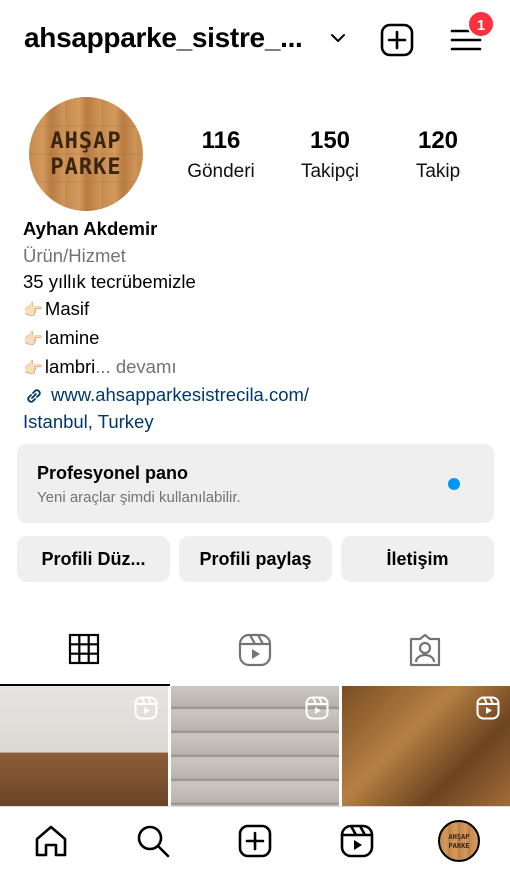 The width and height of the screenshot is (510, 875). What do you see at coordinates (221, 171) in the screenshot?
I see `stat-posts-label: Gönderi` at bounding box center [221, 171].